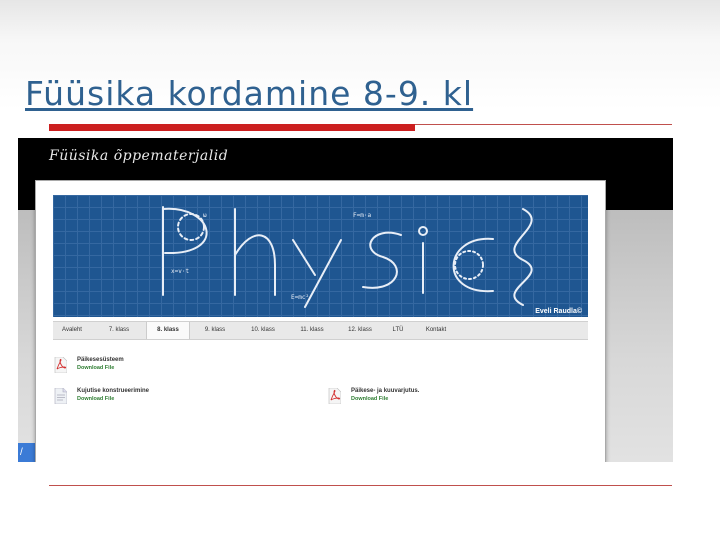 The width and height of the screenshot is (720, 540). Describe the element at coordinates (312, 330) in the screenshot. I see `nav-item-11-klass: 11. klass` at that location.